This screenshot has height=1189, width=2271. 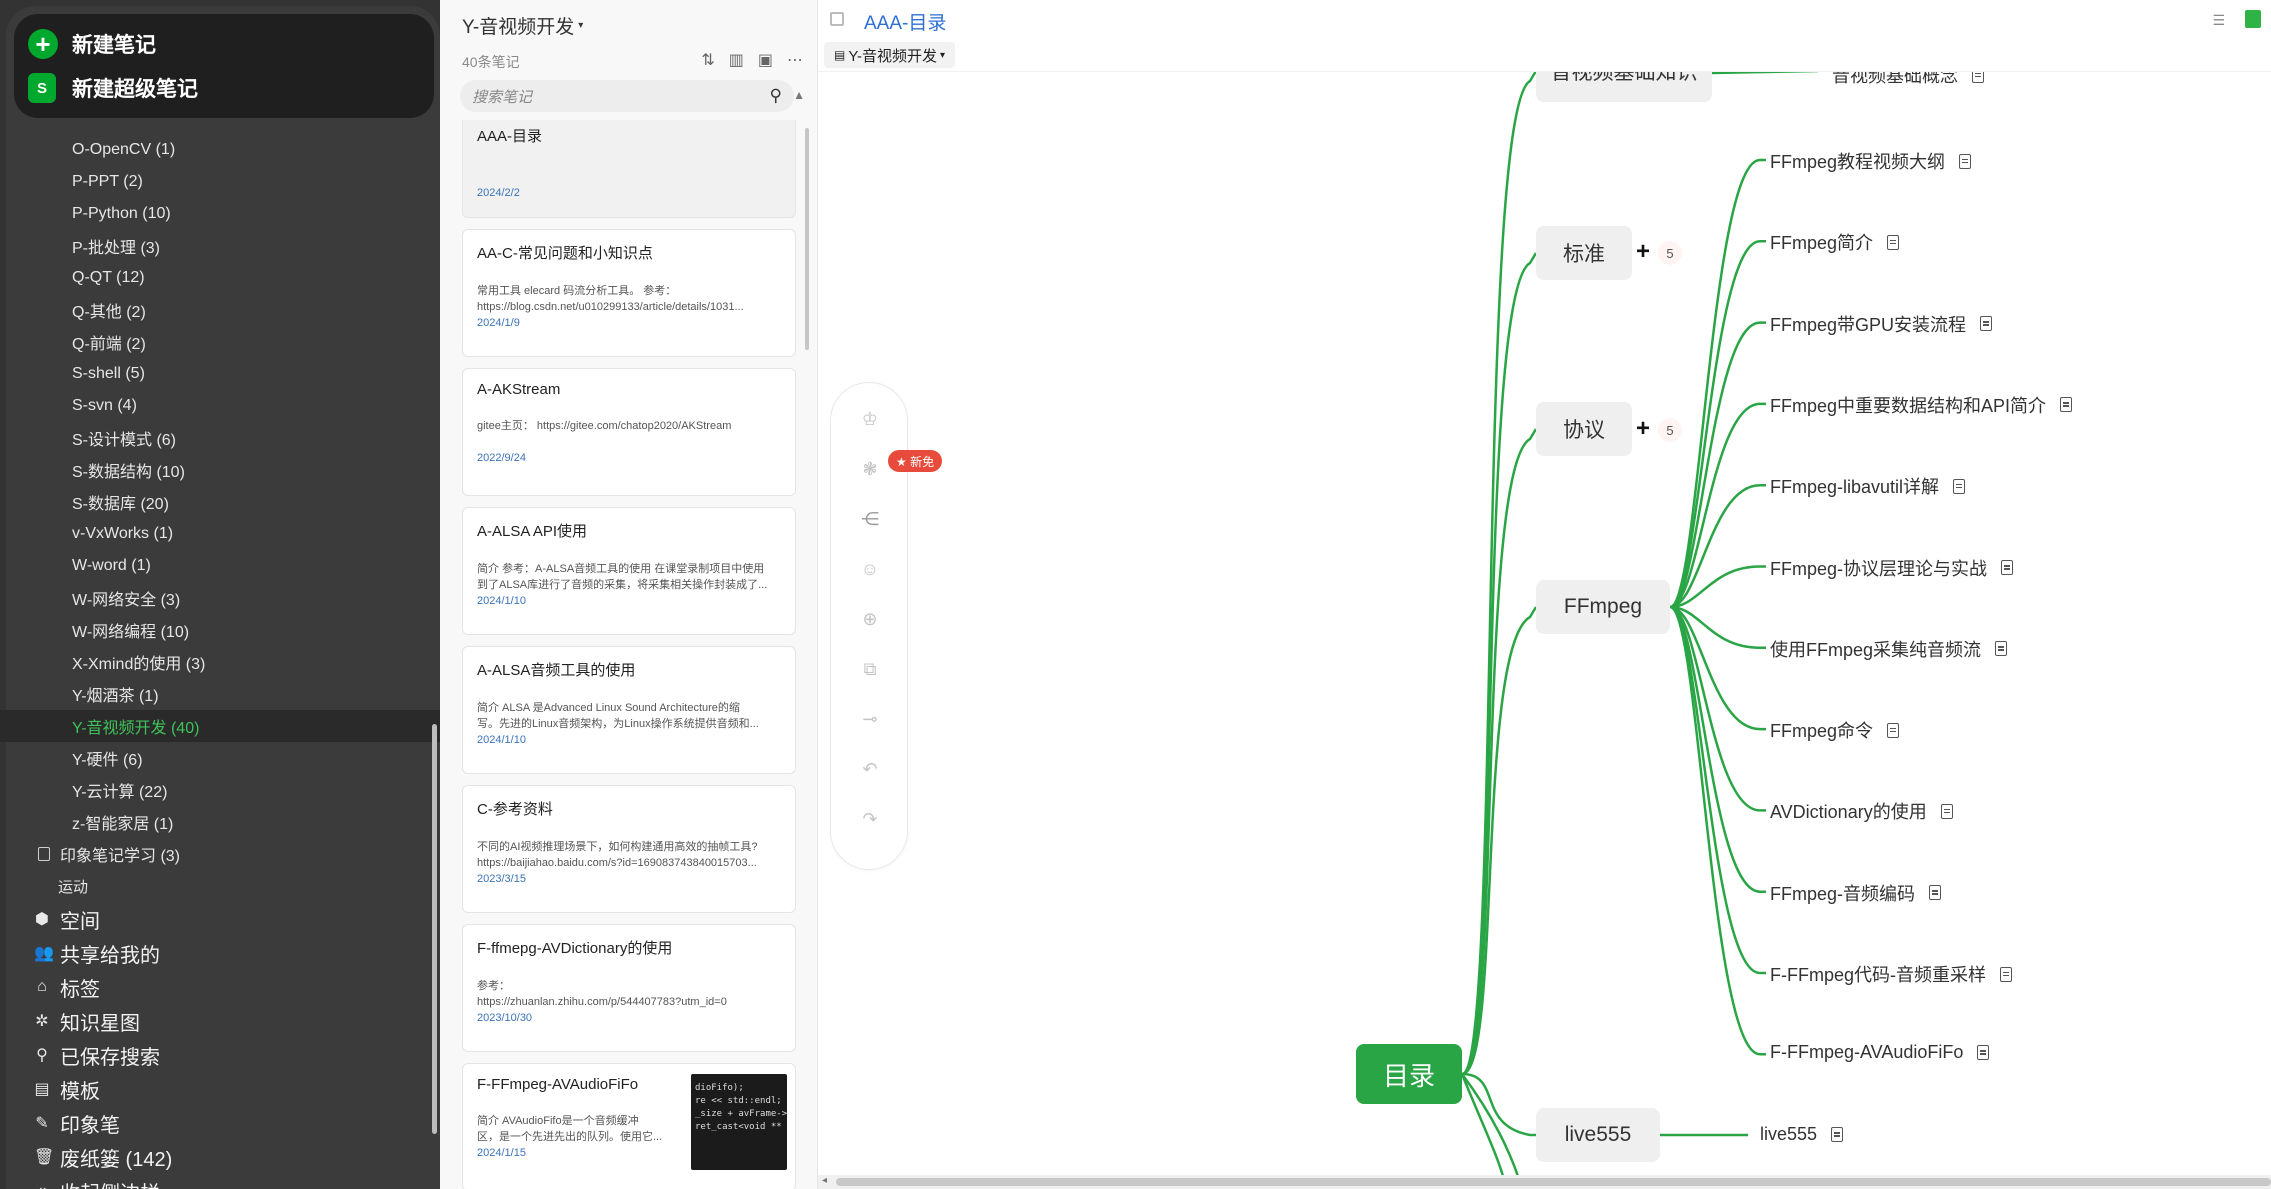 What do you see at coordinates (795, 60) in the screenshot?
I see `more-icon: ⋯` at bounding box center [795, 60].